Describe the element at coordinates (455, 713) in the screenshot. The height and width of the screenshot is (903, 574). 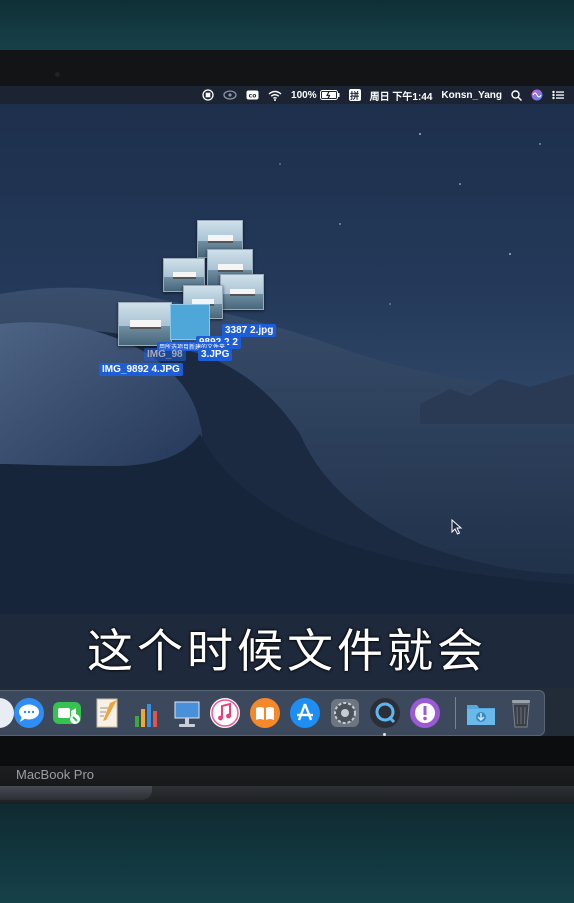
I see `dock-separator` at that location.